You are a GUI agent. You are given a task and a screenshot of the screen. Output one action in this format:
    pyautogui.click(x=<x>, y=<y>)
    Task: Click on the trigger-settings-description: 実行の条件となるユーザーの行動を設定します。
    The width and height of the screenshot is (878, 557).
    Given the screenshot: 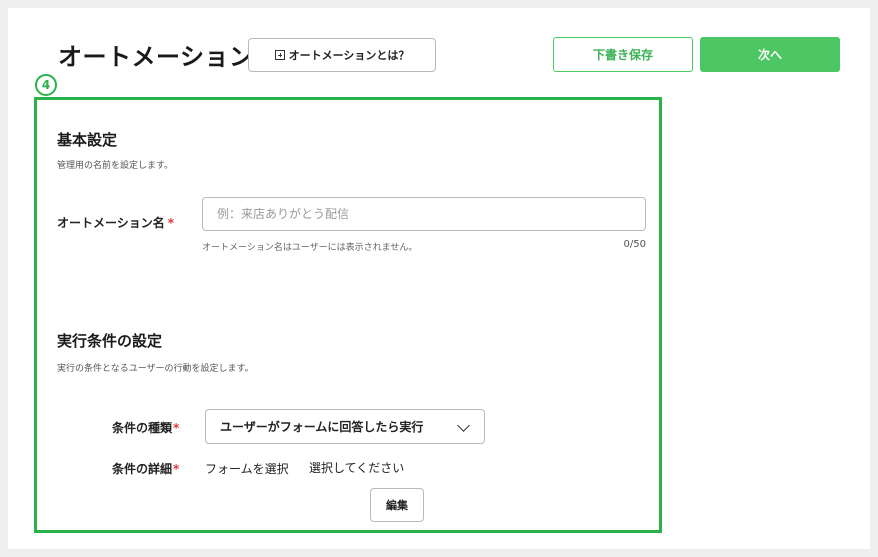 What is the action you would take?
    pyautogui.click(x=155, y=369)
    